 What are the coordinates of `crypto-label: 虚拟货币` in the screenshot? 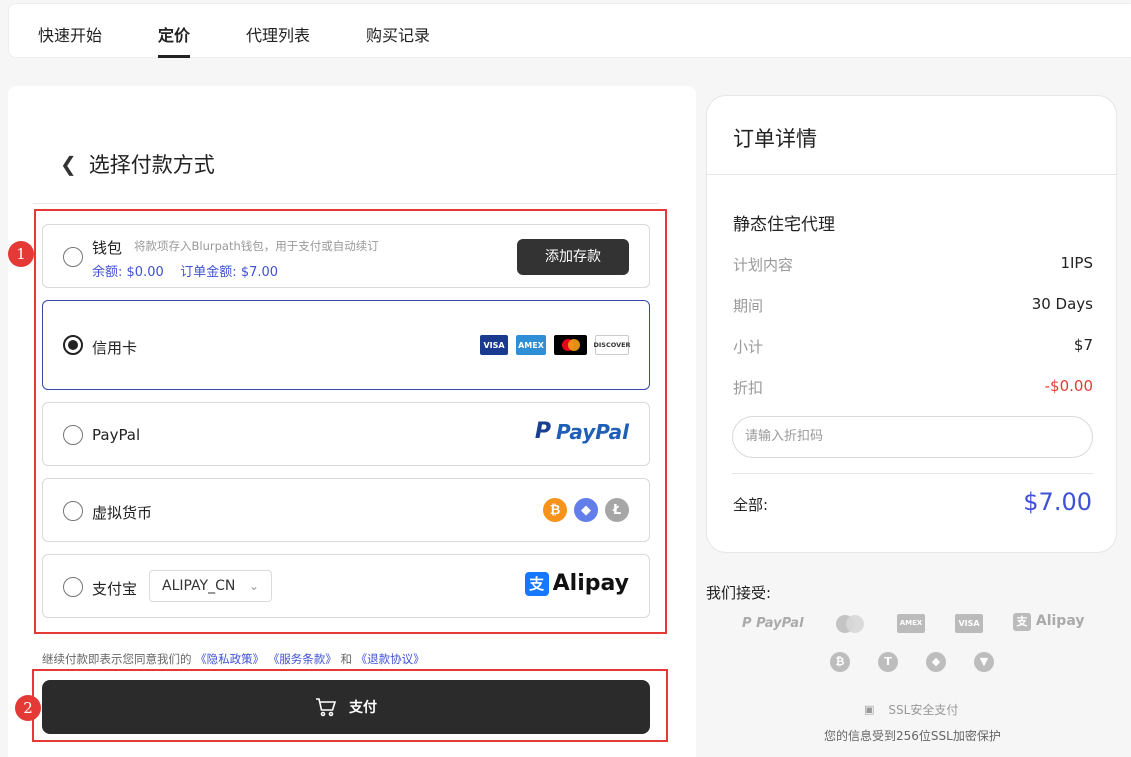 It's located at (122, 513).